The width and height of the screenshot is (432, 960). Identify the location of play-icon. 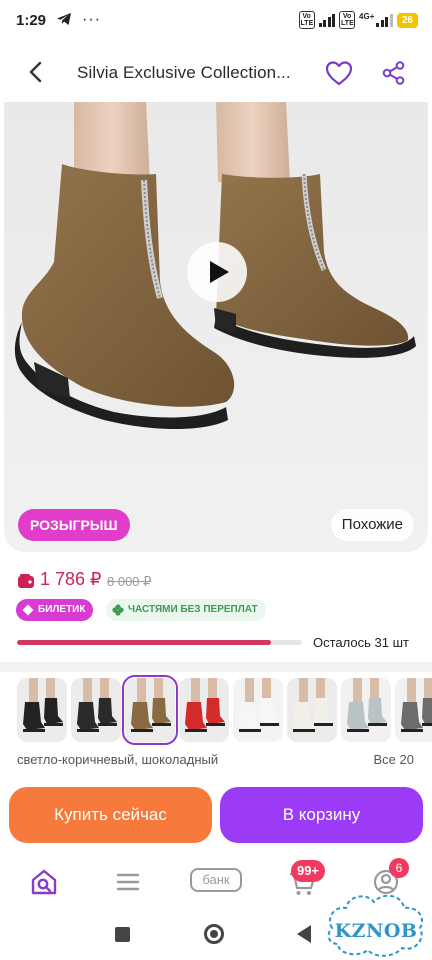
(219, 272).